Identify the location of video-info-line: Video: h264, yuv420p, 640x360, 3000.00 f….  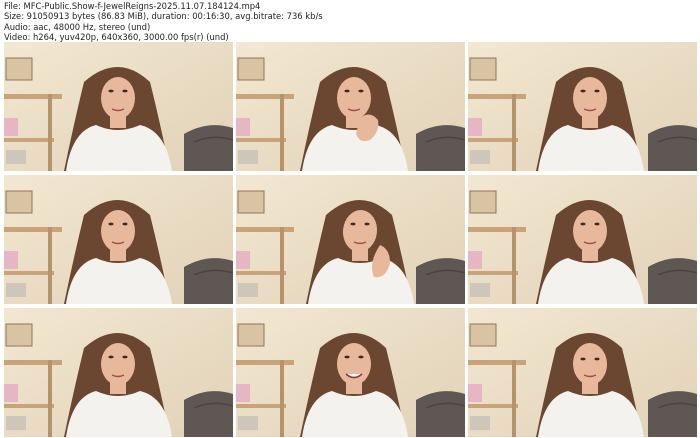
(116, 36).